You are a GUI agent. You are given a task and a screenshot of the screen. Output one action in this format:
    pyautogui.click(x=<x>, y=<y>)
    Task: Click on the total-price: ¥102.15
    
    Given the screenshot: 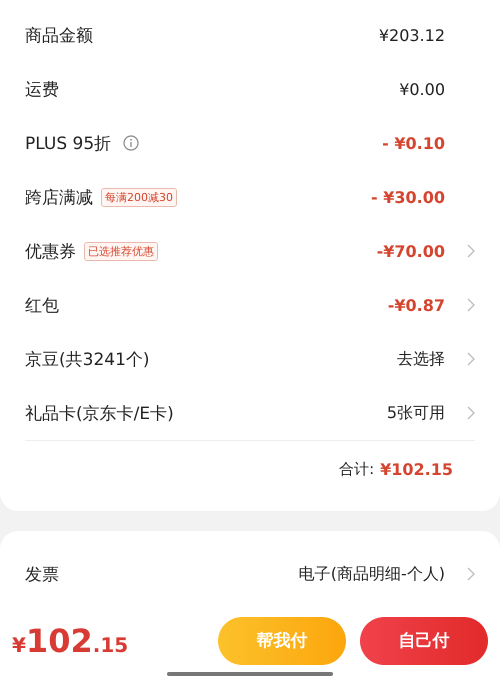 What is the action you would take?
    pyautogui.click(x=70, y=641)
    